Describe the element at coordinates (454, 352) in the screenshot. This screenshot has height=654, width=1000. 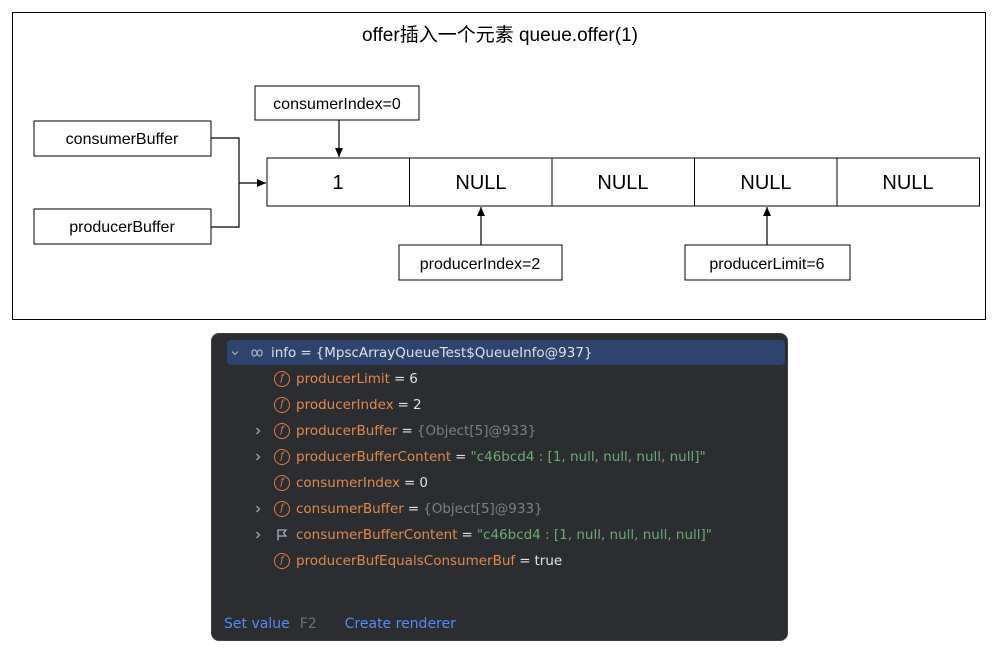
I see `variable-value: {MpscArrayQueueTest$QueueInfo@937}` at that location.